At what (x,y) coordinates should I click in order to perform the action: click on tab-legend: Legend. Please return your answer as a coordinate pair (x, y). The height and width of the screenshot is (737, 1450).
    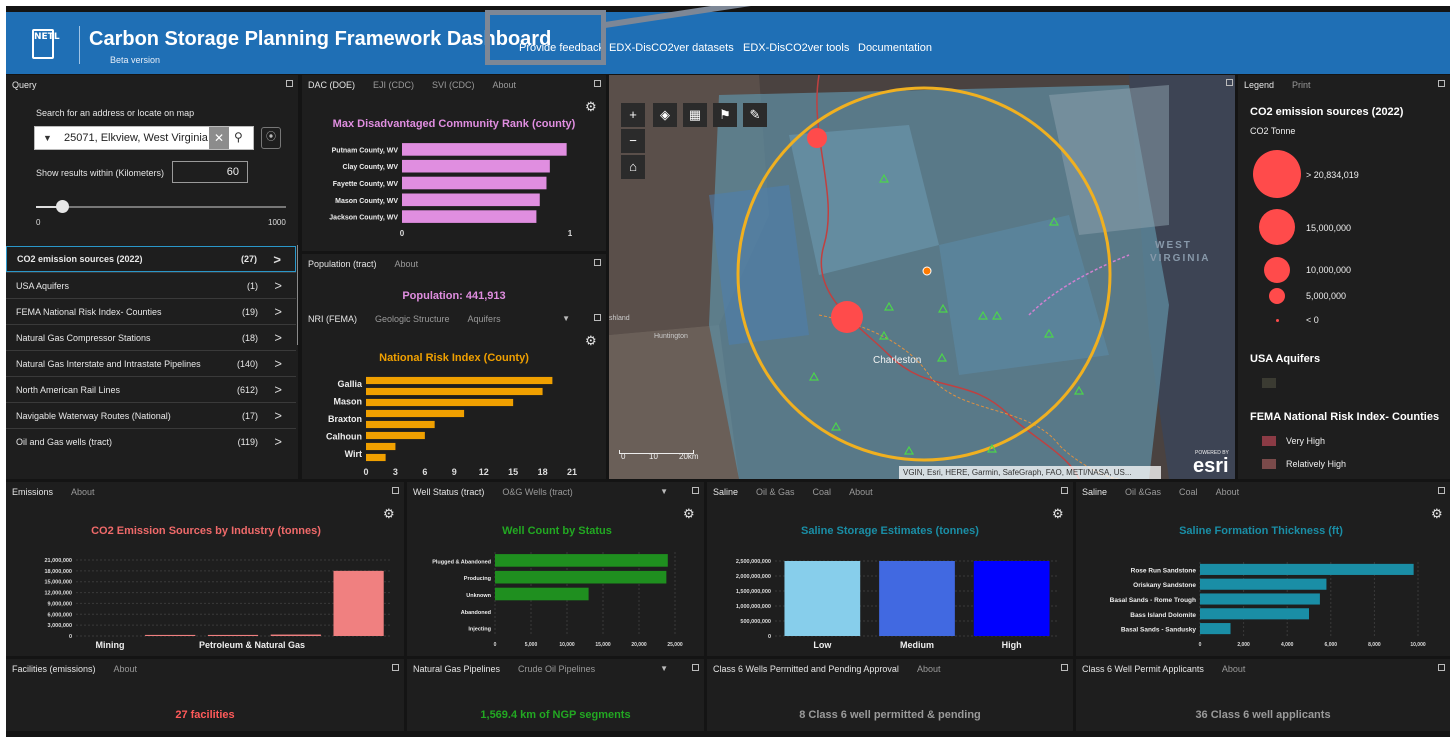
    Looking at the image, I should click on (1259, 85).